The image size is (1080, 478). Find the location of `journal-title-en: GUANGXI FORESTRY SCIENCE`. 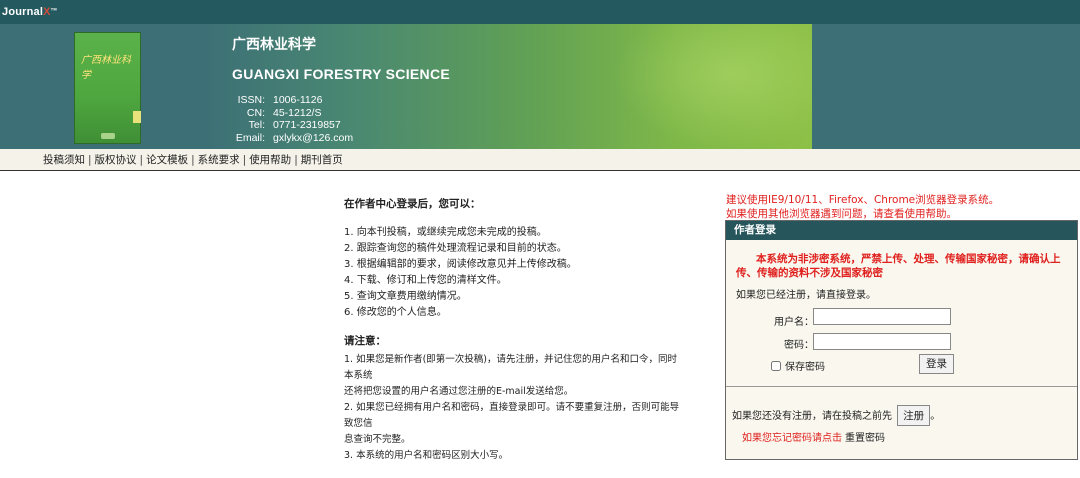

journal-title-en: GUANGXI FORESTRY SCIENCE is located at coordinates (341, 74).